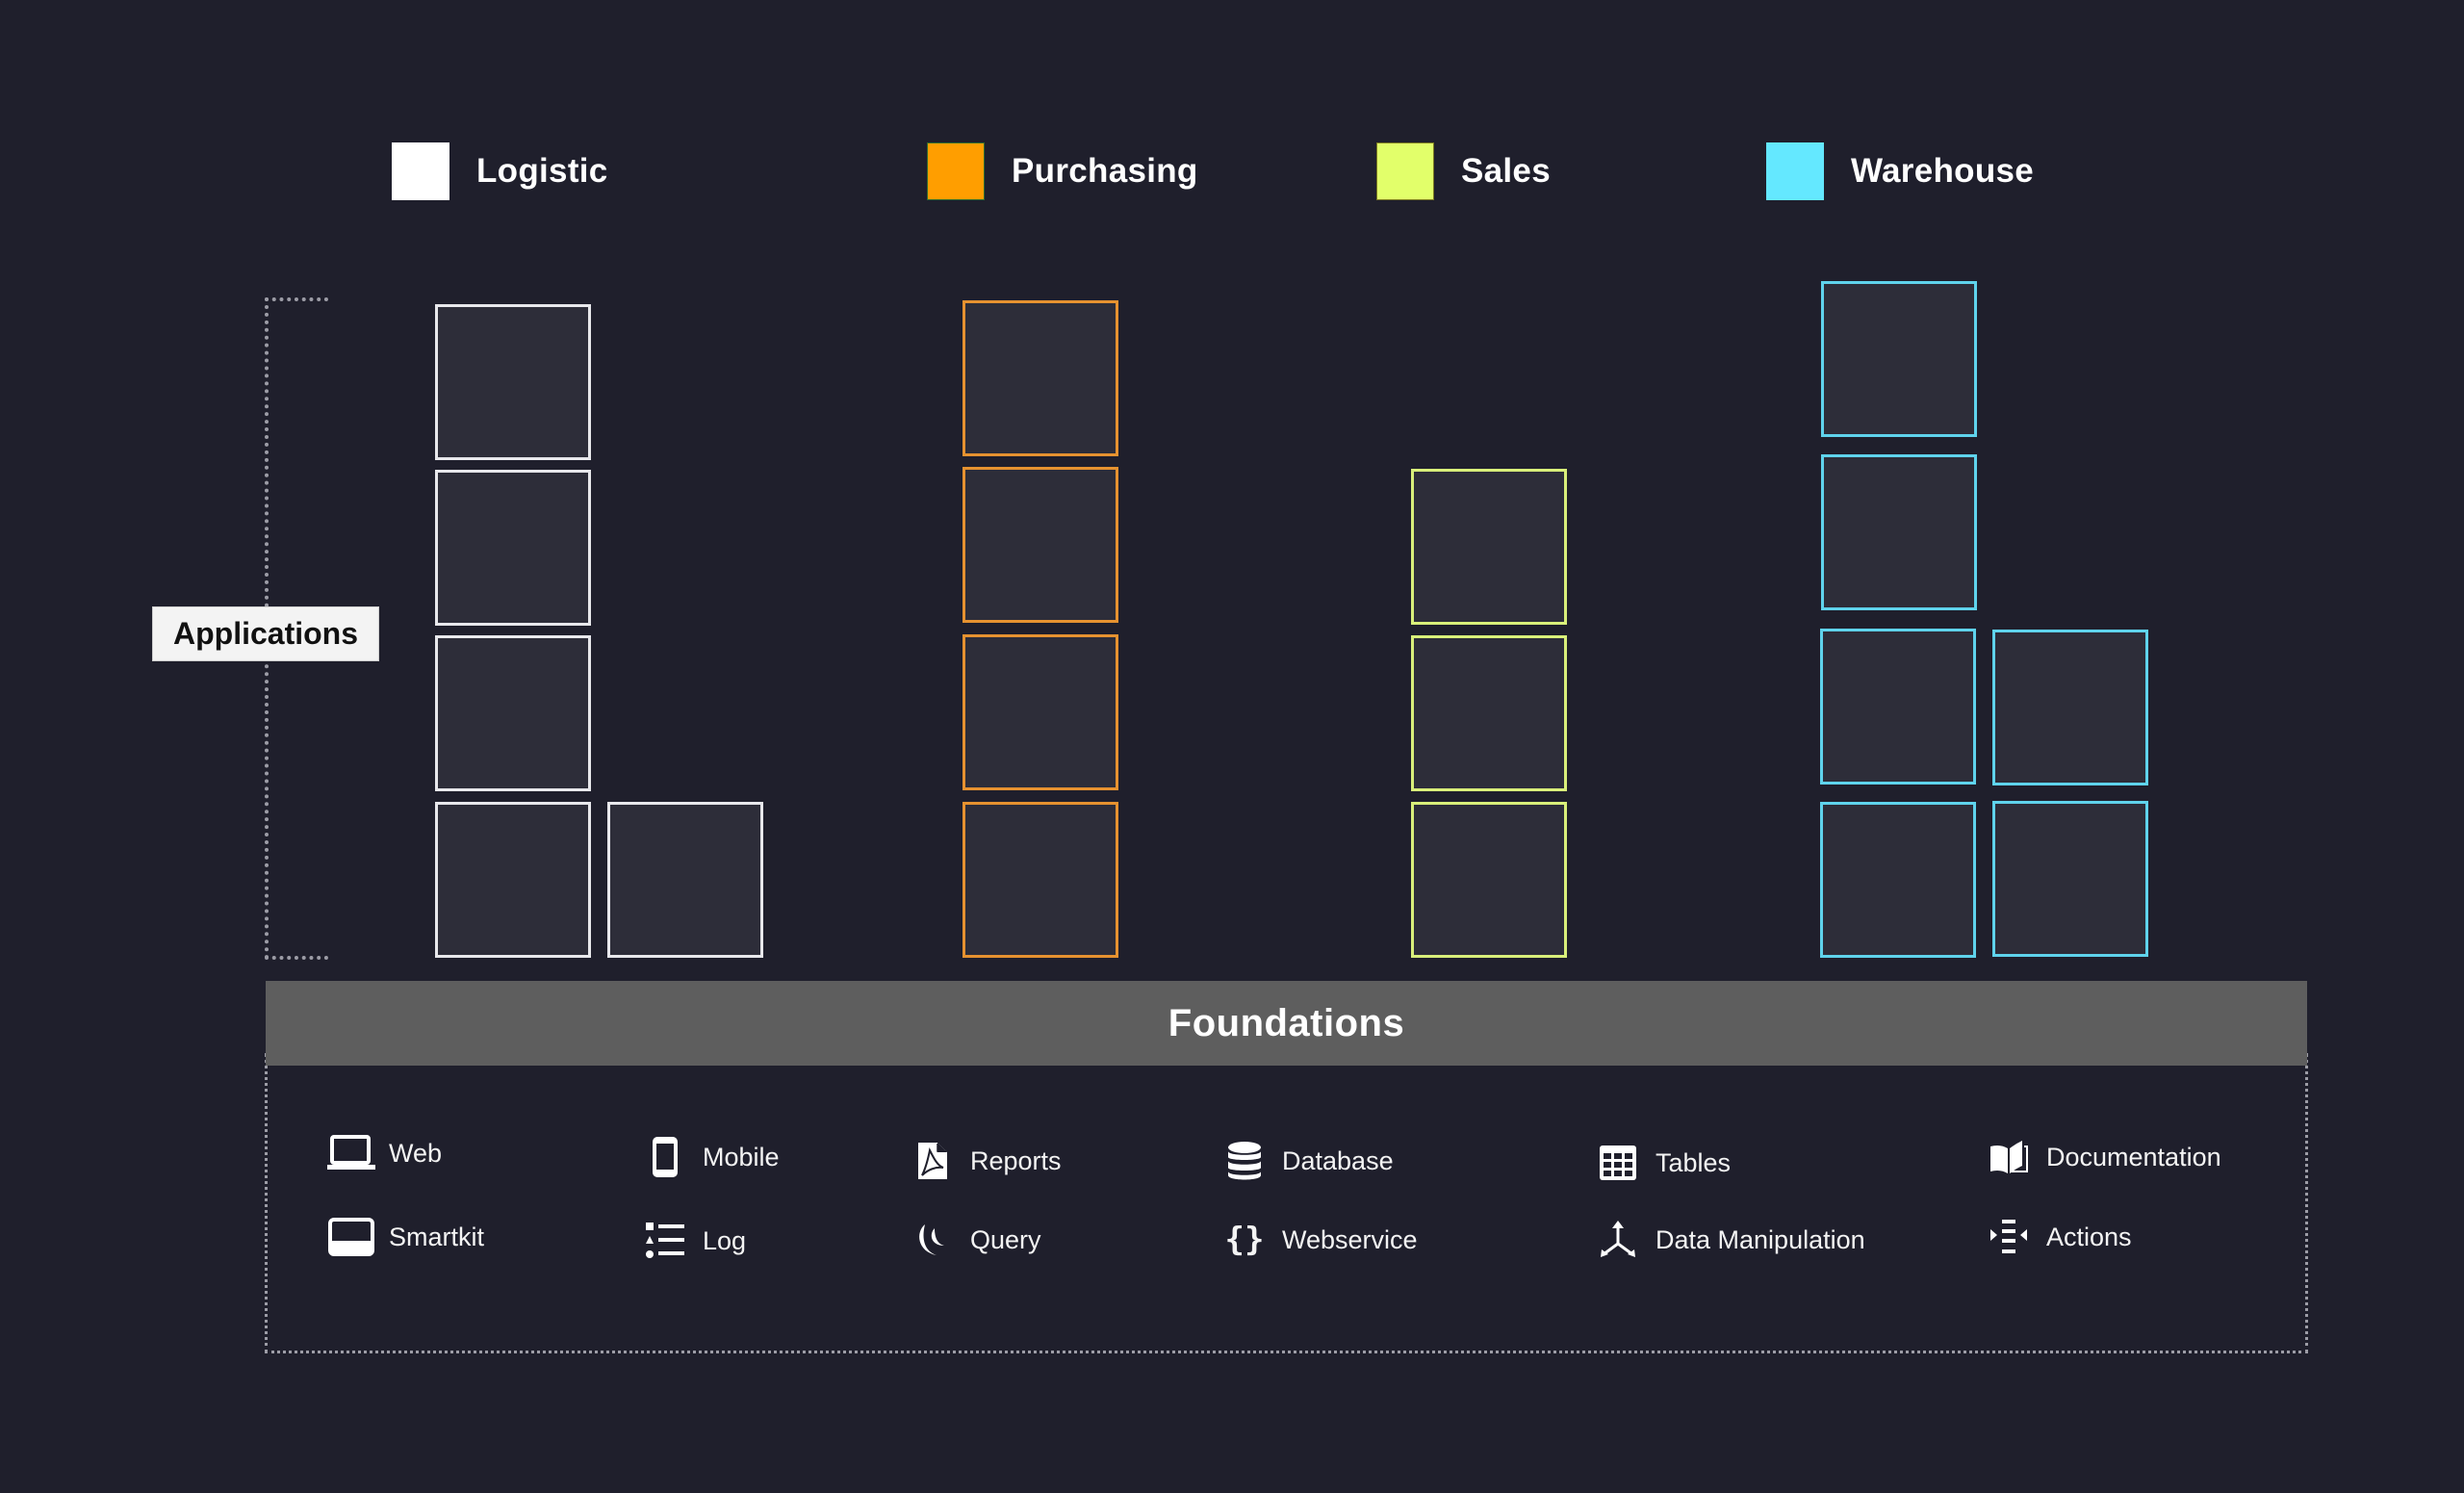 This screenshot has height=1493, width=2464. I want to click on foundation-item-webservice: {} Webservice, so click(1319, 1240).